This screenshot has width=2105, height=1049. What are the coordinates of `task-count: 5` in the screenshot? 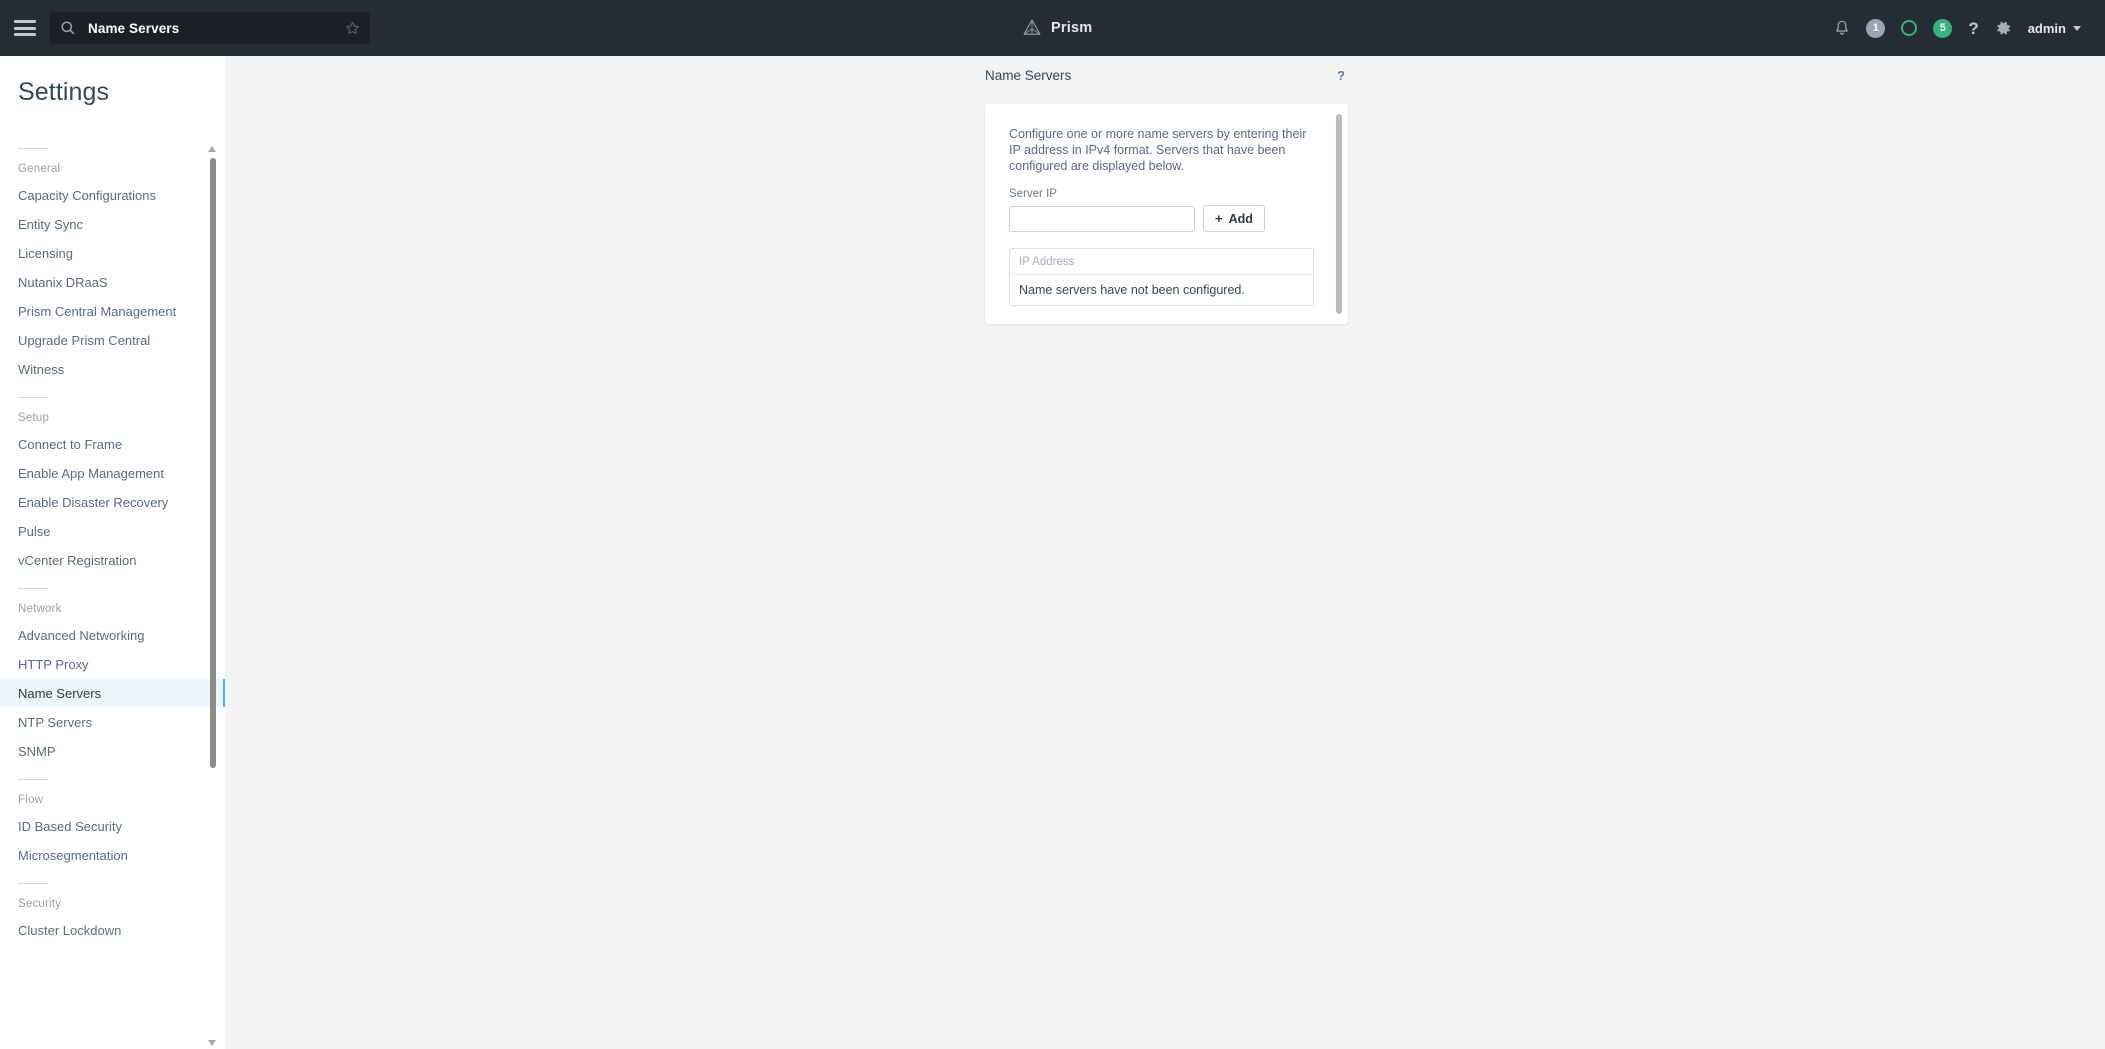 It's located at (1943, 28).